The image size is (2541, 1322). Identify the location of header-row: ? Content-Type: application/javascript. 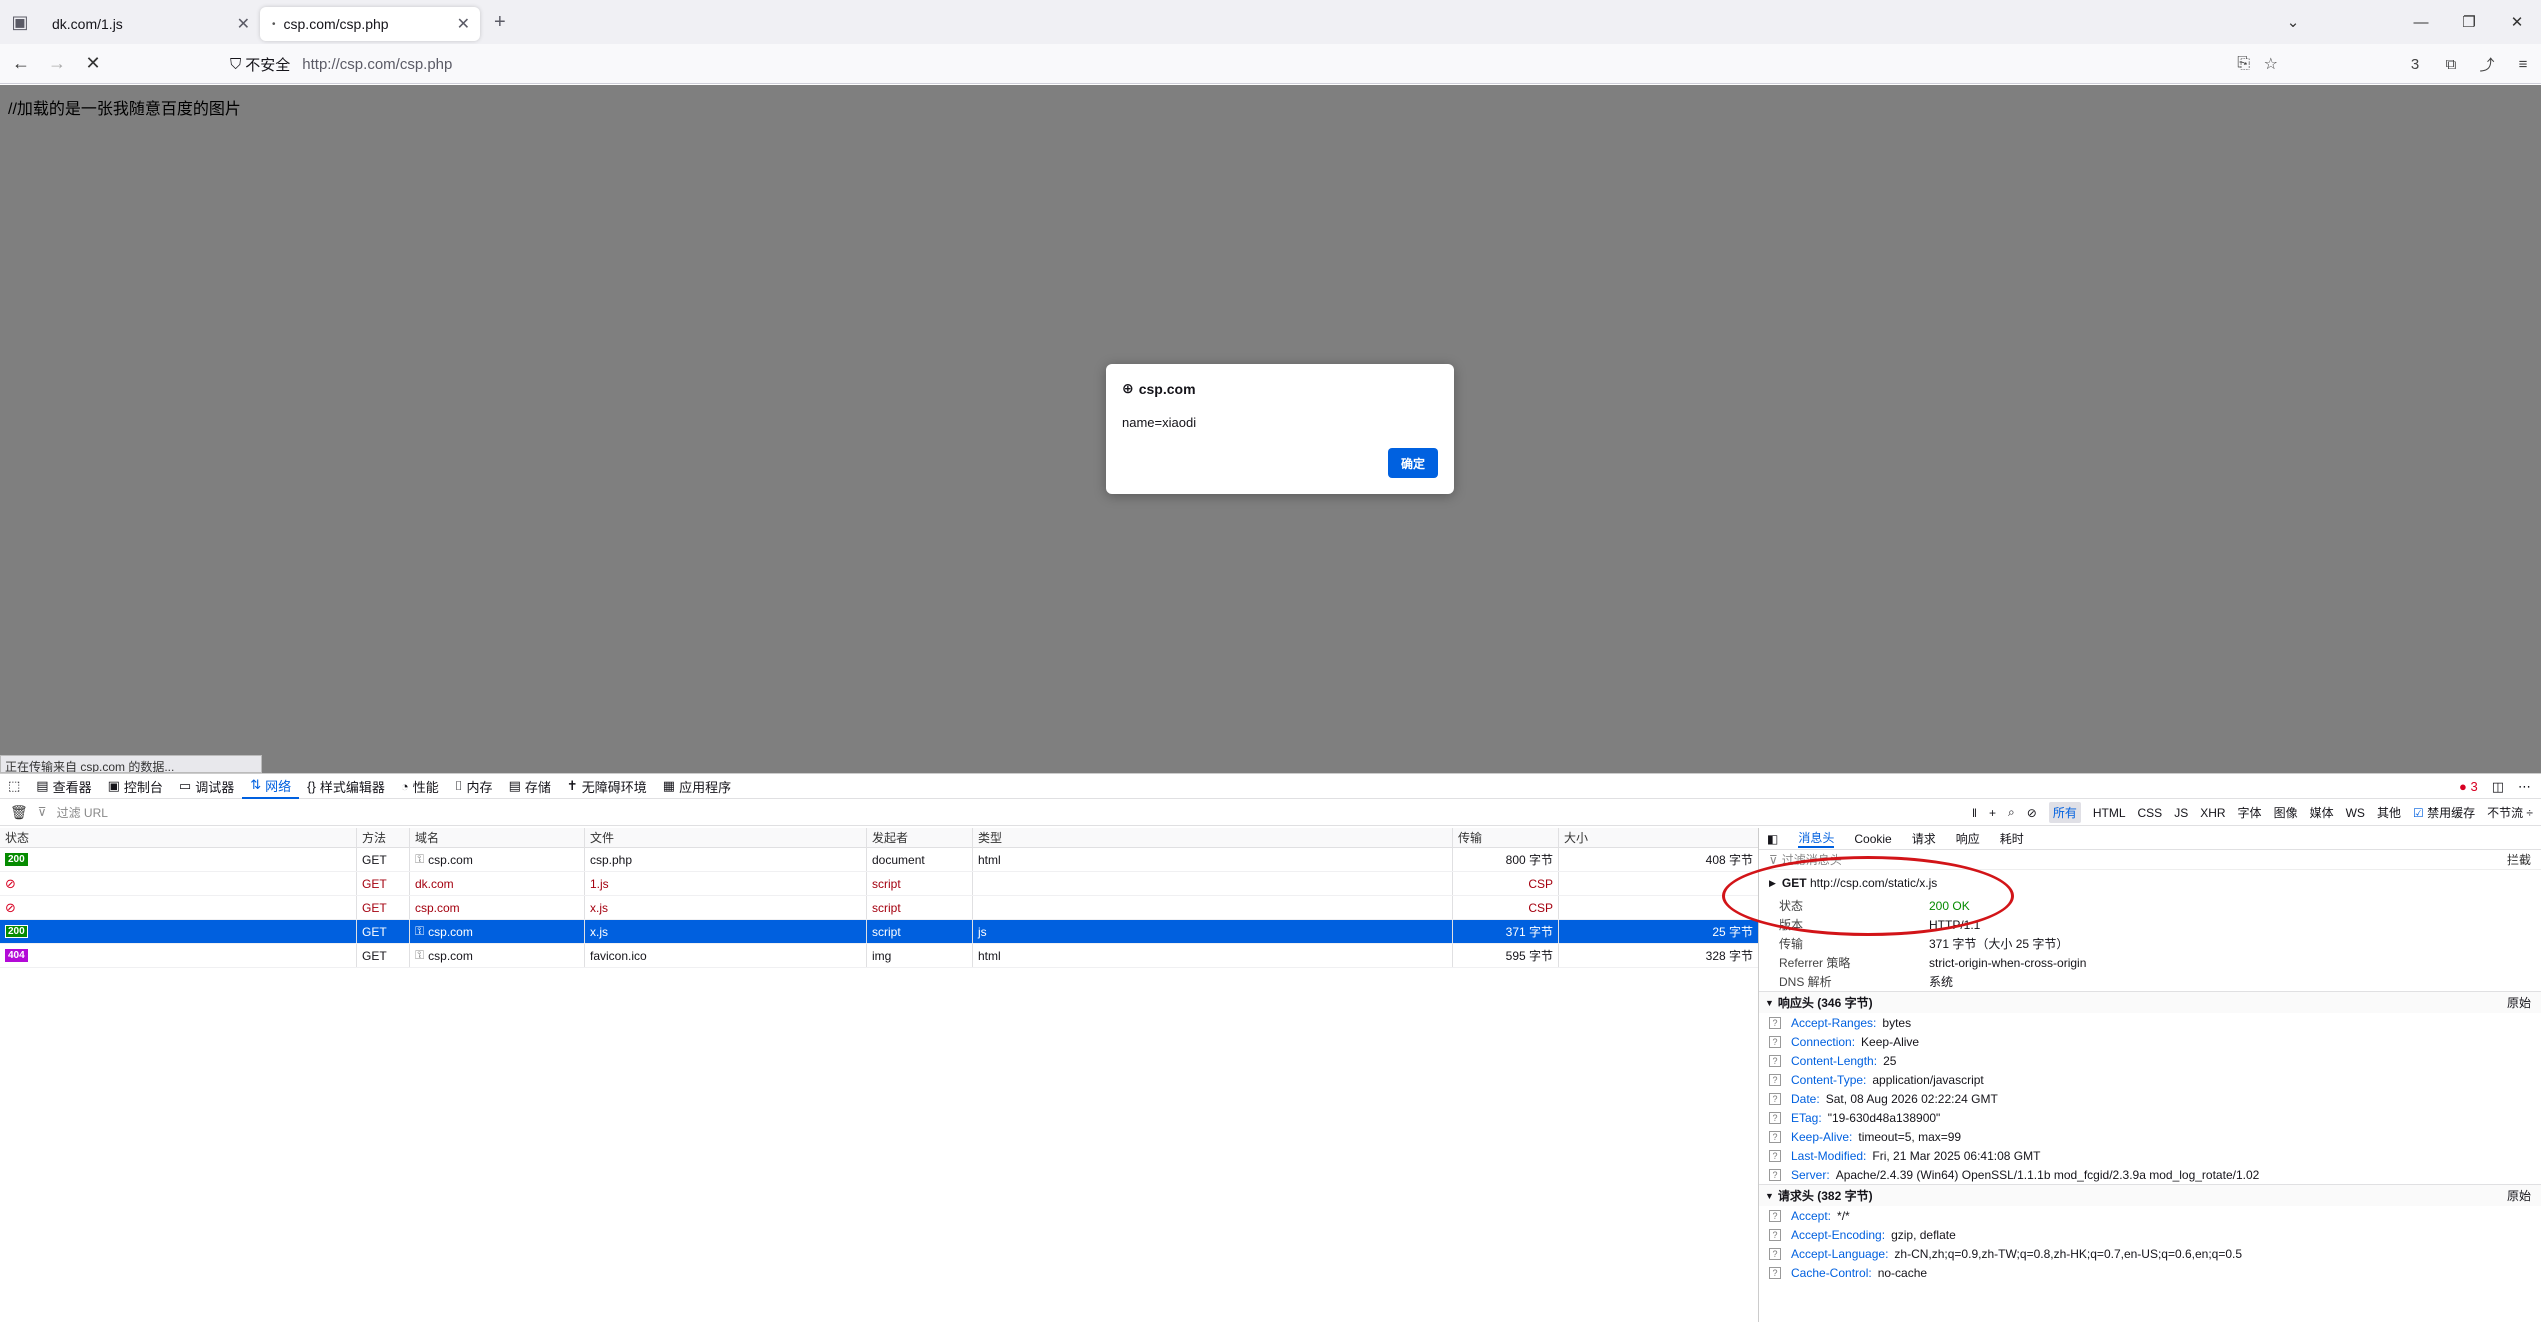
(2150, 1079).